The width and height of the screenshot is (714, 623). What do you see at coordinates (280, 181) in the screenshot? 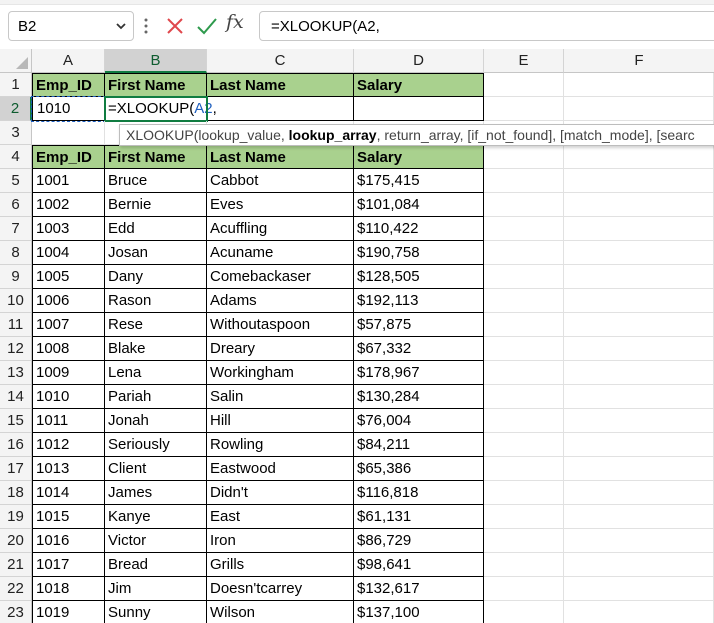
I see `table-cell-last-name: Cabbot` at bounding box center [280, 181].